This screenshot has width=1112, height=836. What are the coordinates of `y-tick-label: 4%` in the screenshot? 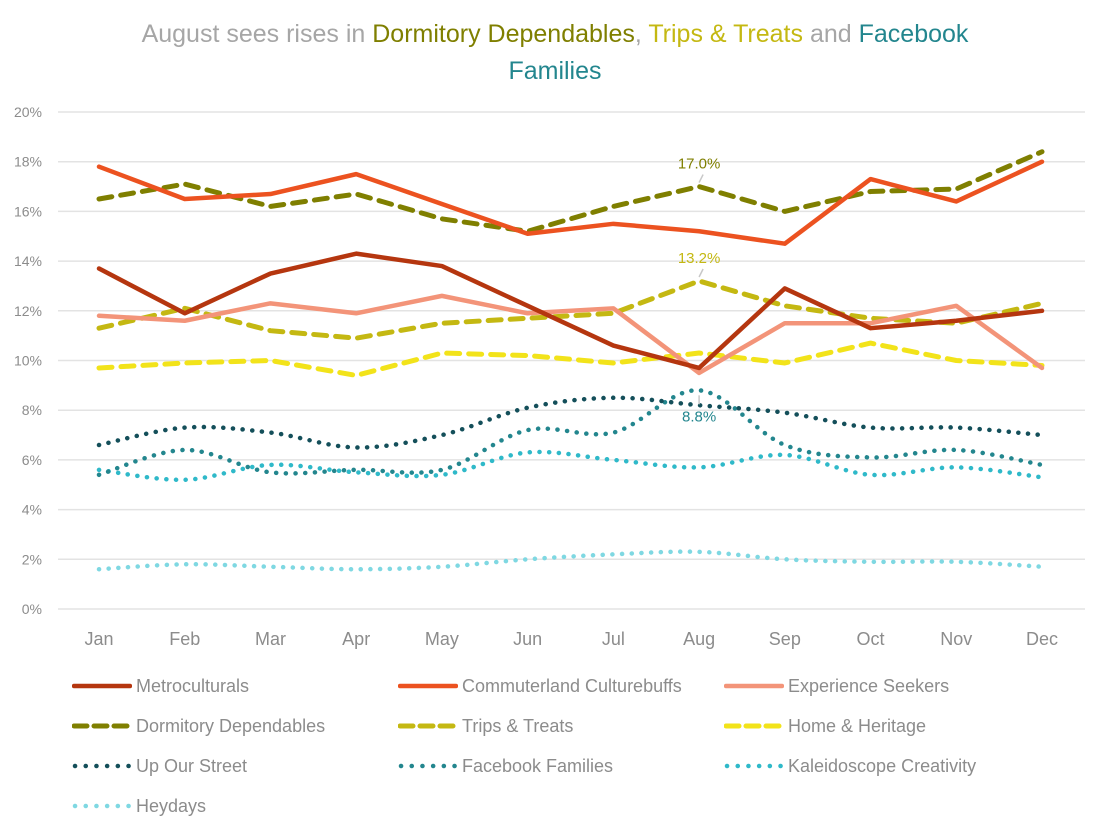 It's located at (32, 510).